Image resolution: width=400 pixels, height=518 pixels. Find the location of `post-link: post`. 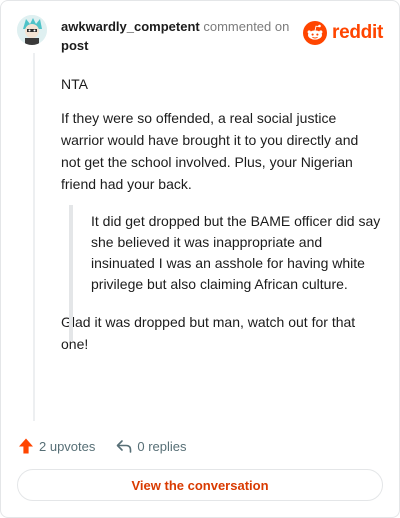

post-link: post is located at coordinates (181, 45).